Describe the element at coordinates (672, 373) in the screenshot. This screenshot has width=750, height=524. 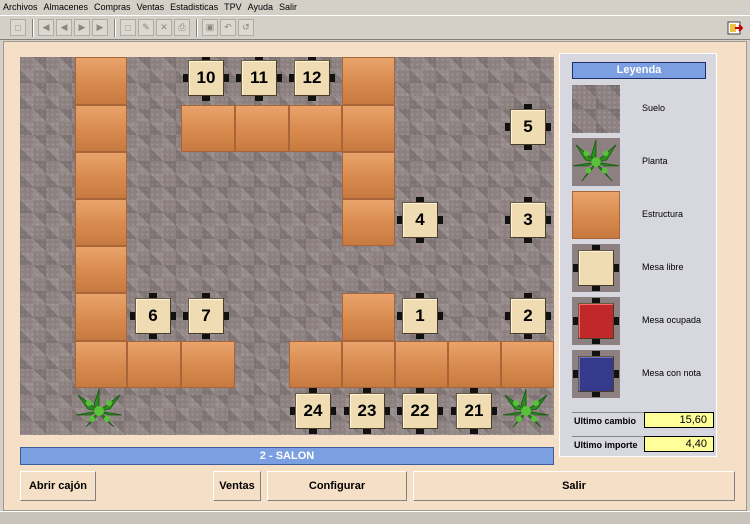
I see `legend-label: Mesa con nota` at that location.